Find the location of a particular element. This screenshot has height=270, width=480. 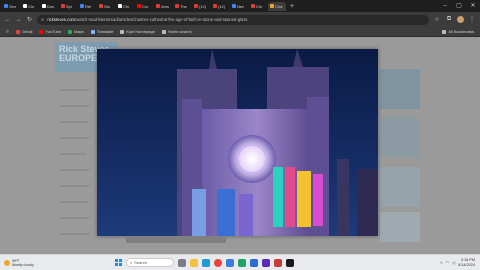

search-placeholder: Search is located at coordinates (140, 262).